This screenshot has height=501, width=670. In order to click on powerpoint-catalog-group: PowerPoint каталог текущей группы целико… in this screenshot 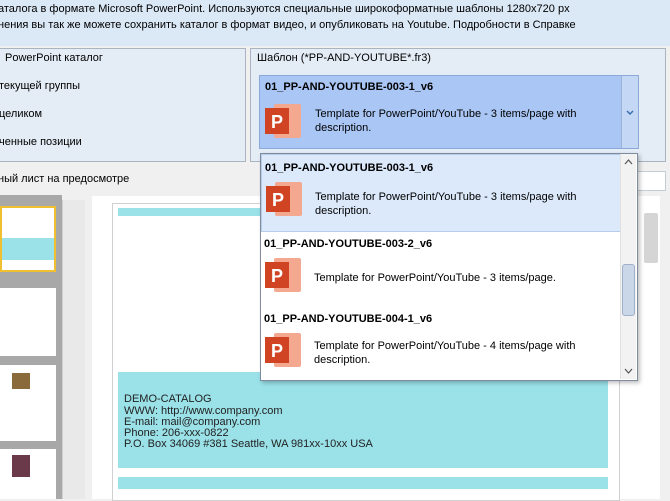, I will do `click(123, 105)`.